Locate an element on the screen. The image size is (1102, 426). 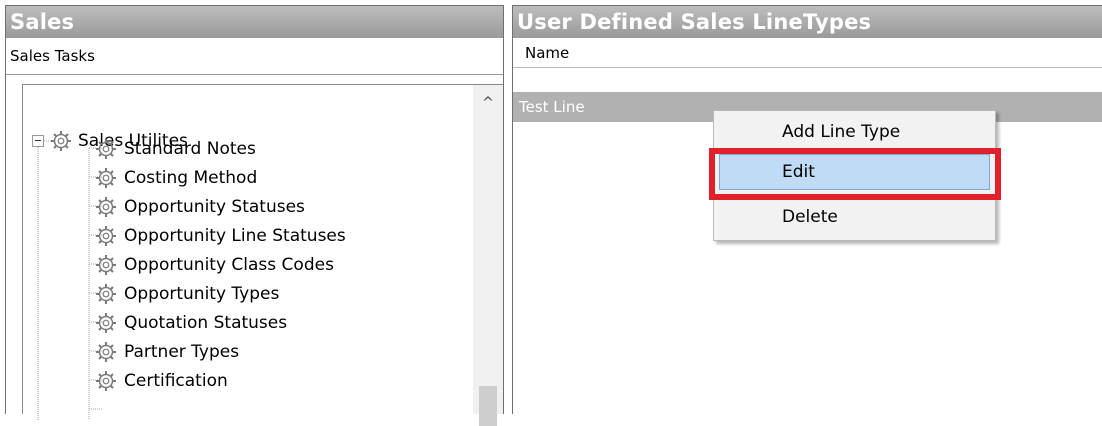
tree-item-opportunity-line-statuses: Opportunity Line Statuses is located at coordinates (219, 235).